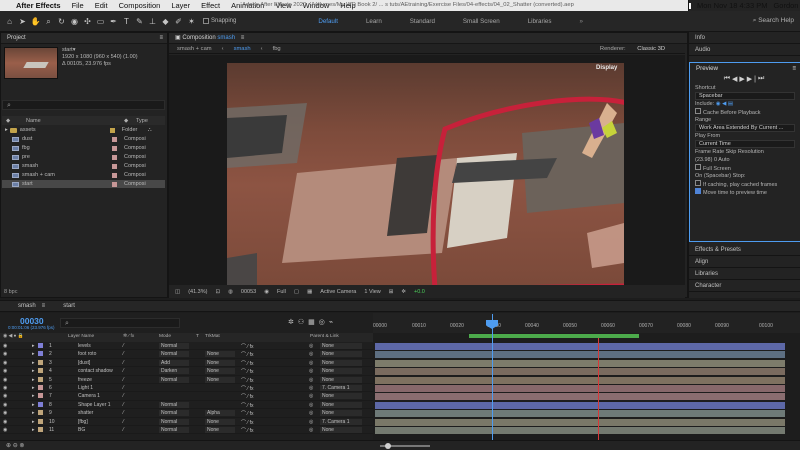  I want to click on pen-tool-icon: ✒, so click(113, 21).